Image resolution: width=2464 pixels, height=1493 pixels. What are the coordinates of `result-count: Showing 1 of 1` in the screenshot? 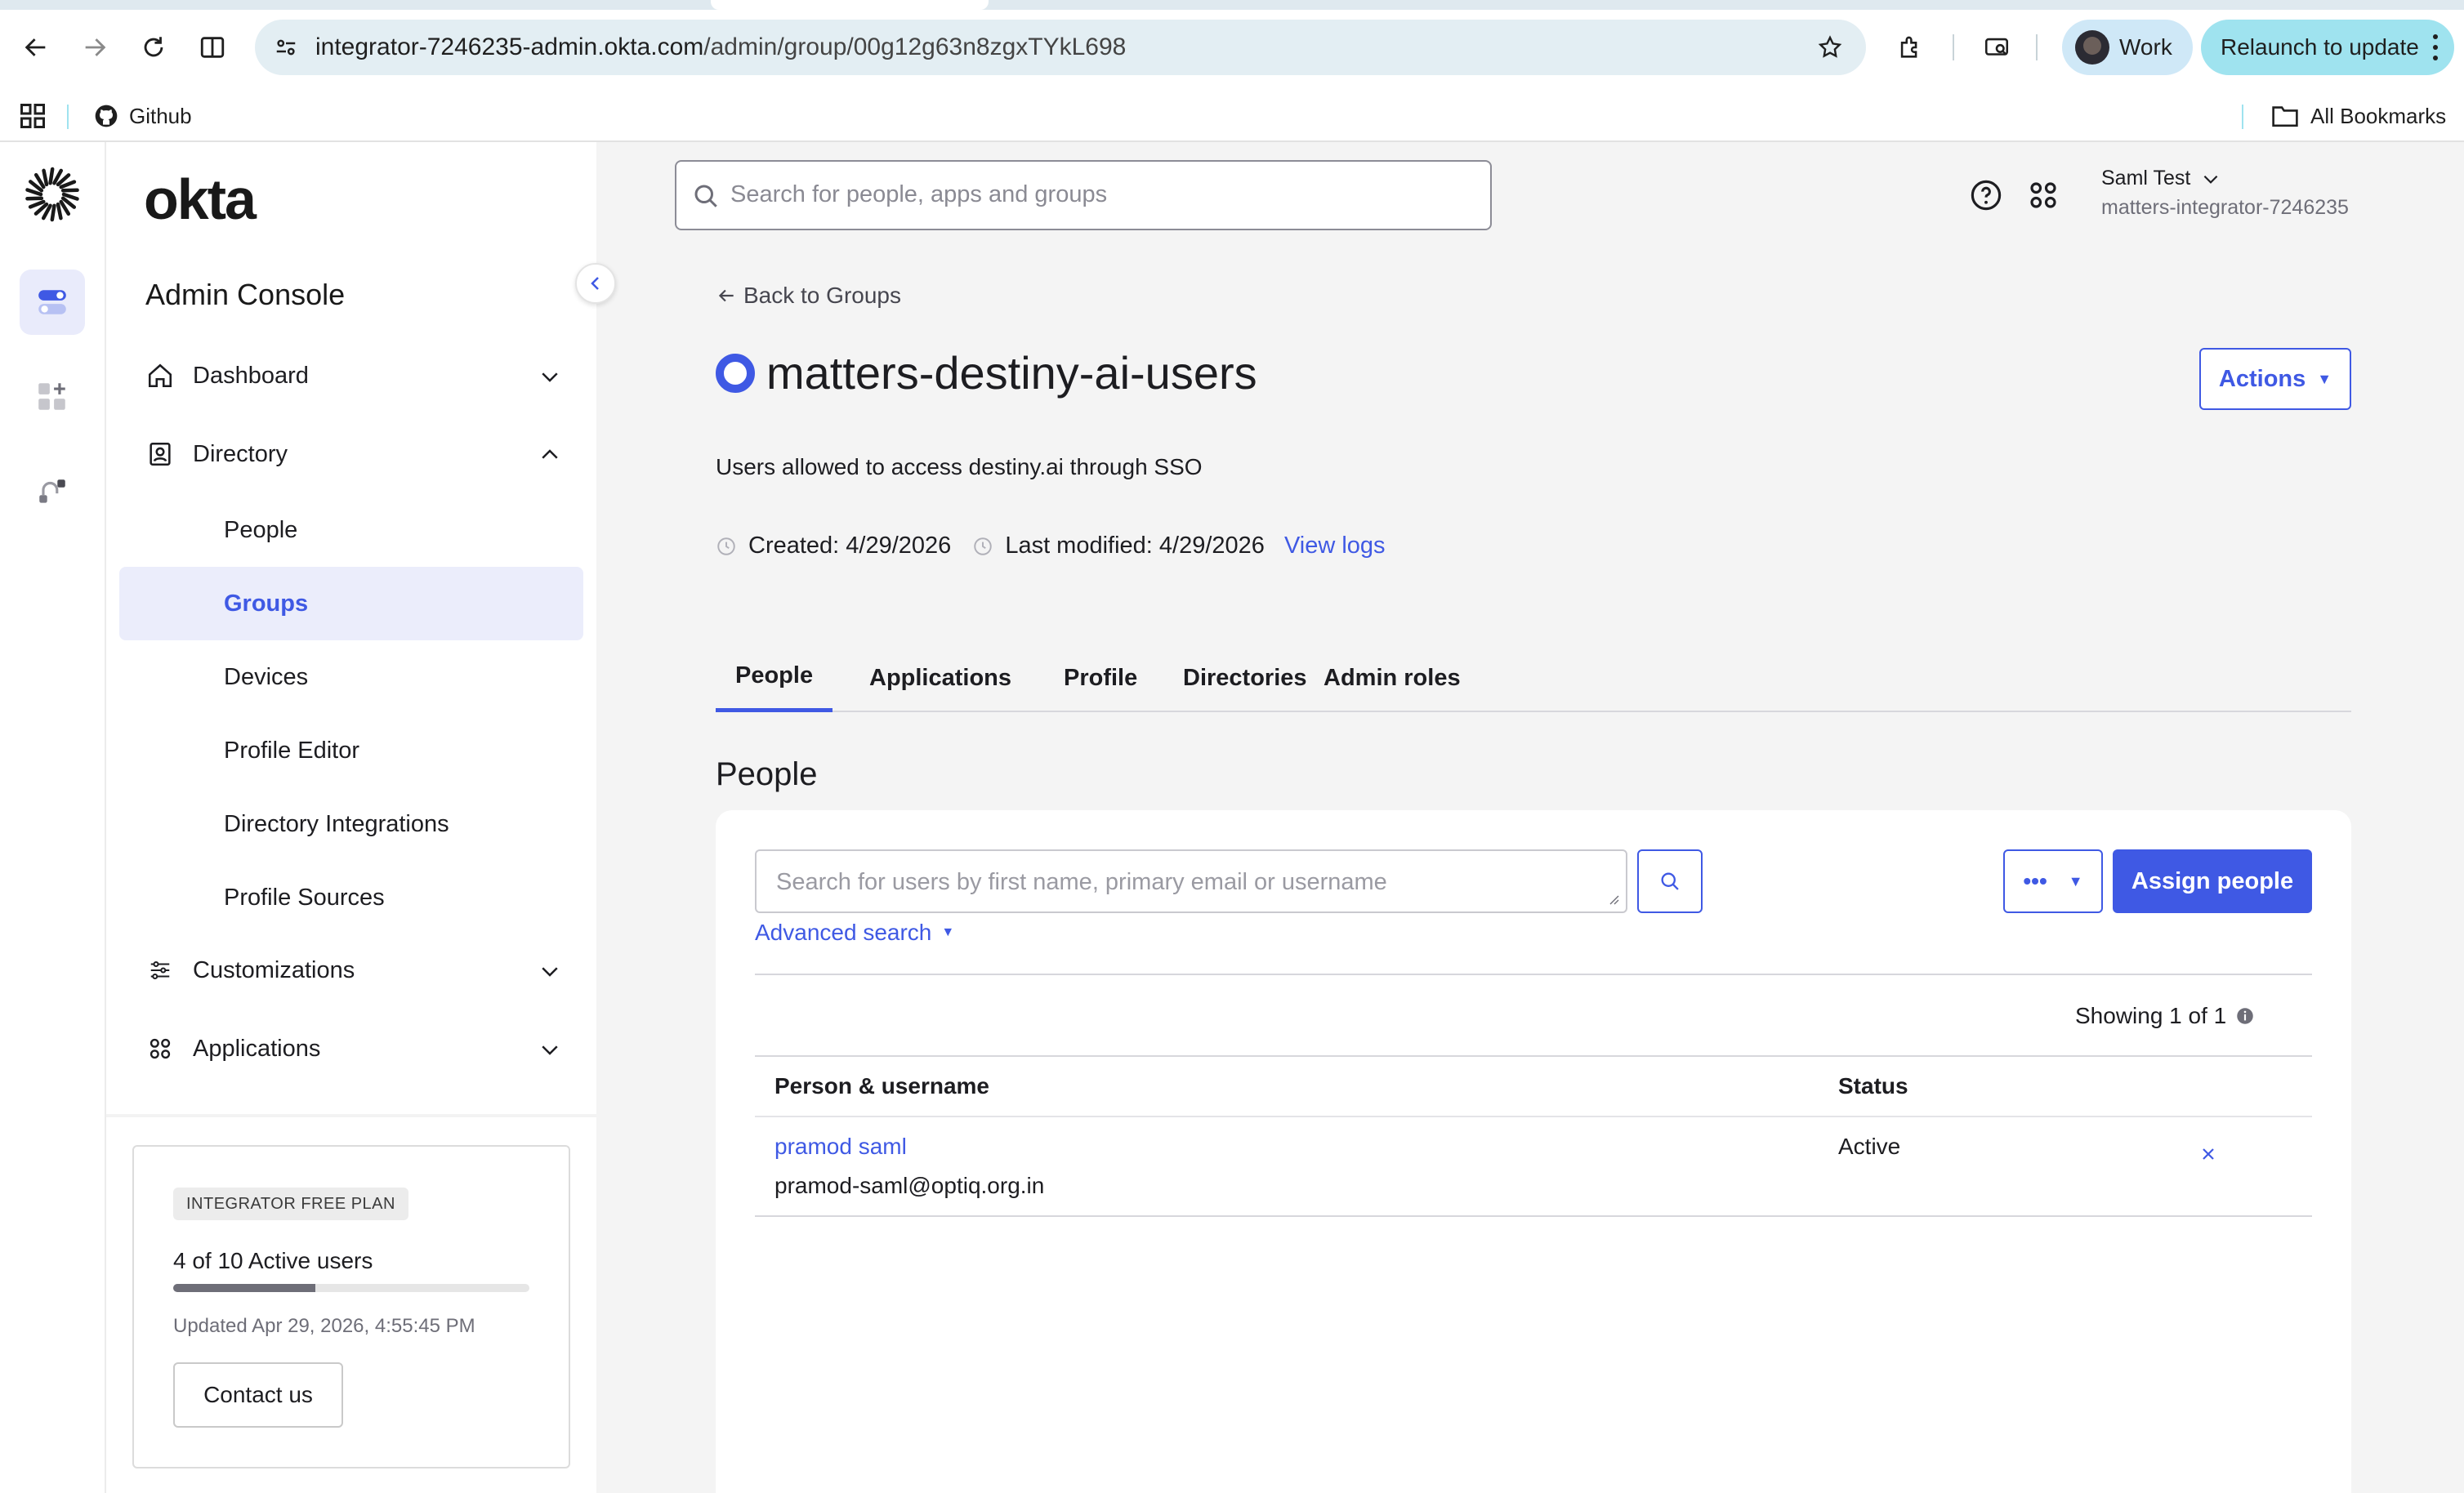 It's located at (2165, 1016).